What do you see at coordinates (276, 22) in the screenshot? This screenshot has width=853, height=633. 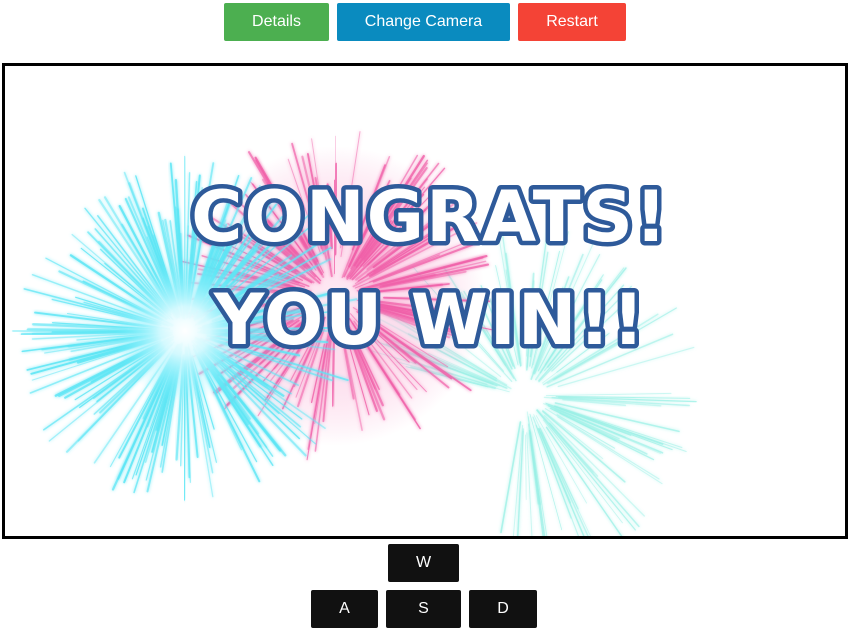 I see `details-button: Details` at bounding box center [276, 22].